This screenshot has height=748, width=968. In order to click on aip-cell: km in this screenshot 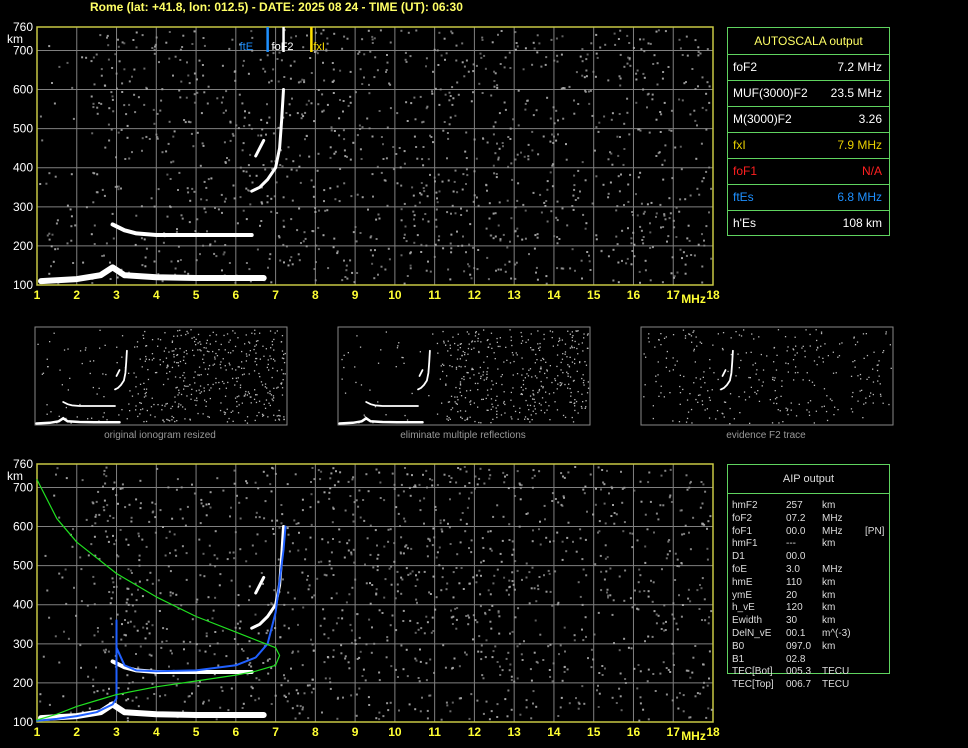, I will do `click(829, 595)`.